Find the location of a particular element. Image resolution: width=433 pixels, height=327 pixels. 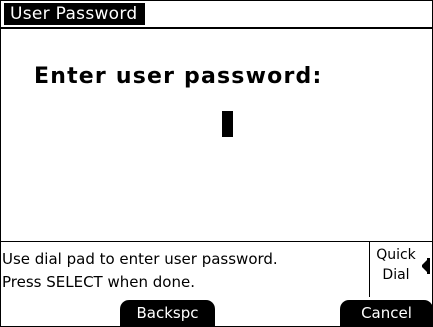

quick-dial-button: Quick Dial is located at coordinates (396, 265).